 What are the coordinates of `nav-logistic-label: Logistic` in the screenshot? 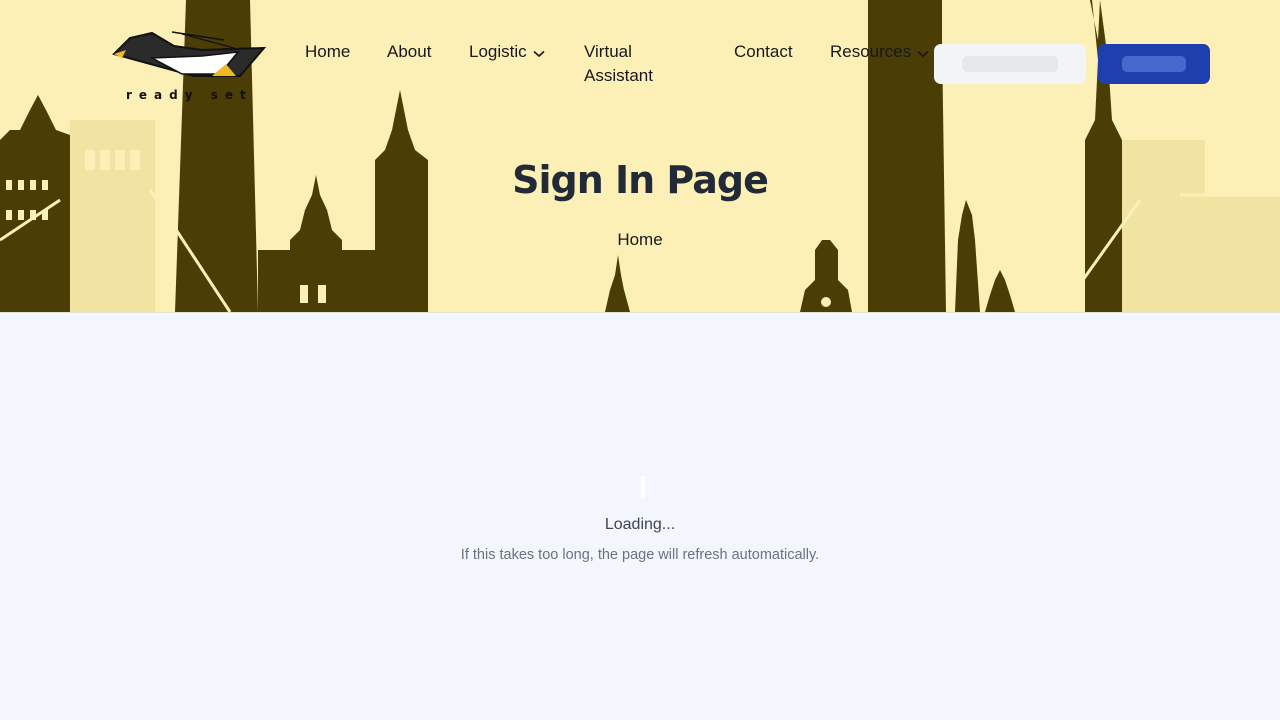 It's located at (498, 51).